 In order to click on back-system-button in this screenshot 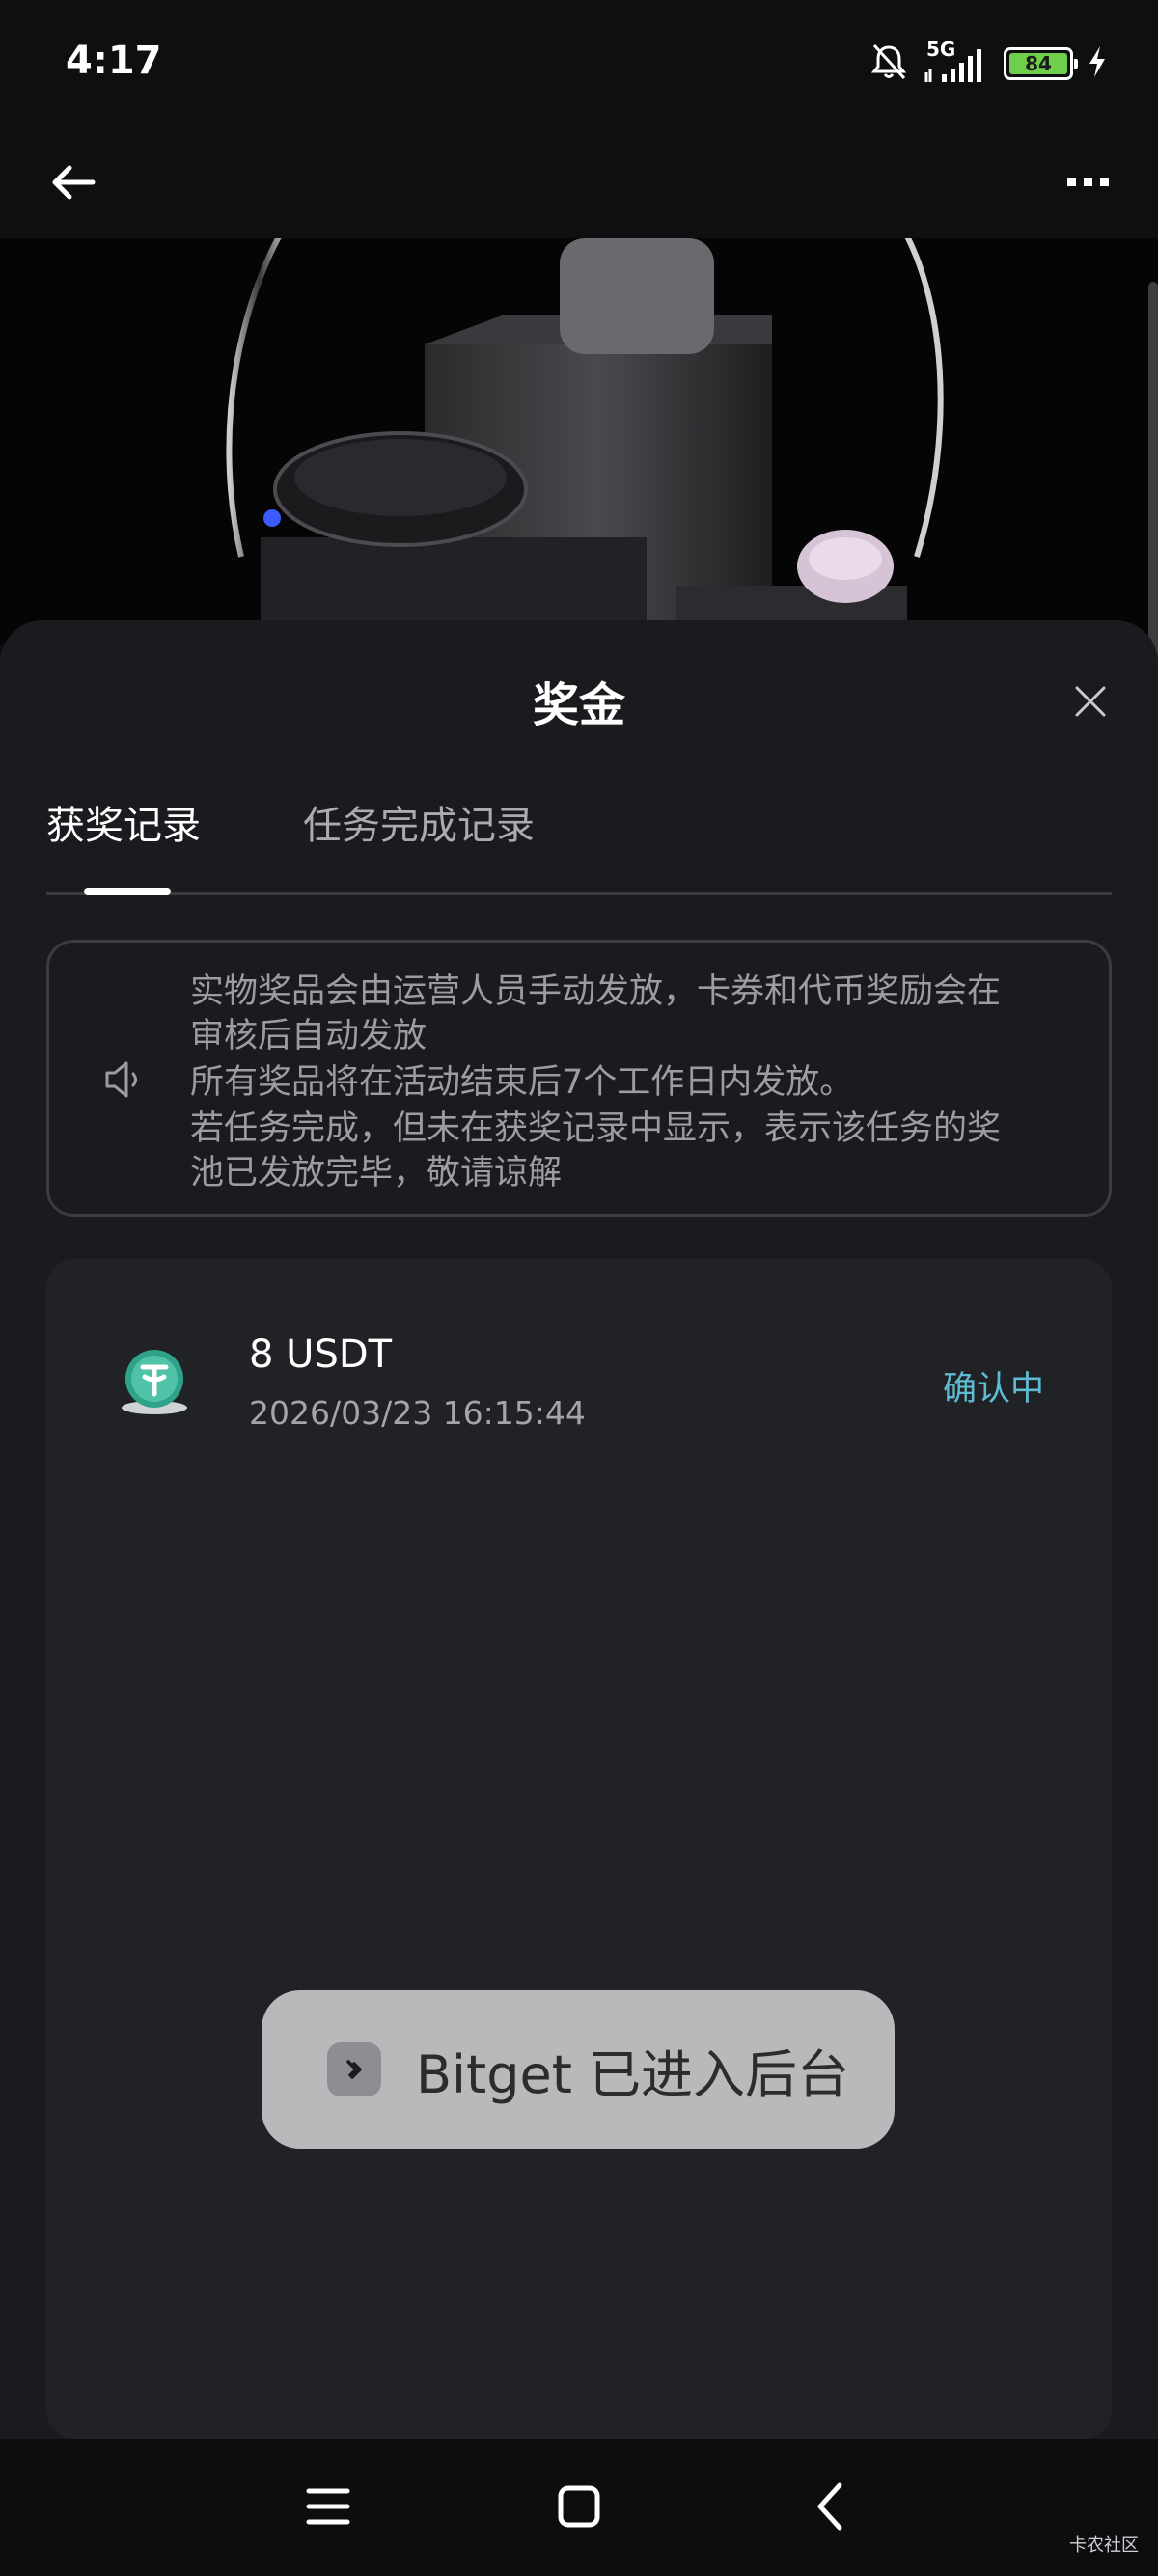, I will do `click(830, 2507)`.